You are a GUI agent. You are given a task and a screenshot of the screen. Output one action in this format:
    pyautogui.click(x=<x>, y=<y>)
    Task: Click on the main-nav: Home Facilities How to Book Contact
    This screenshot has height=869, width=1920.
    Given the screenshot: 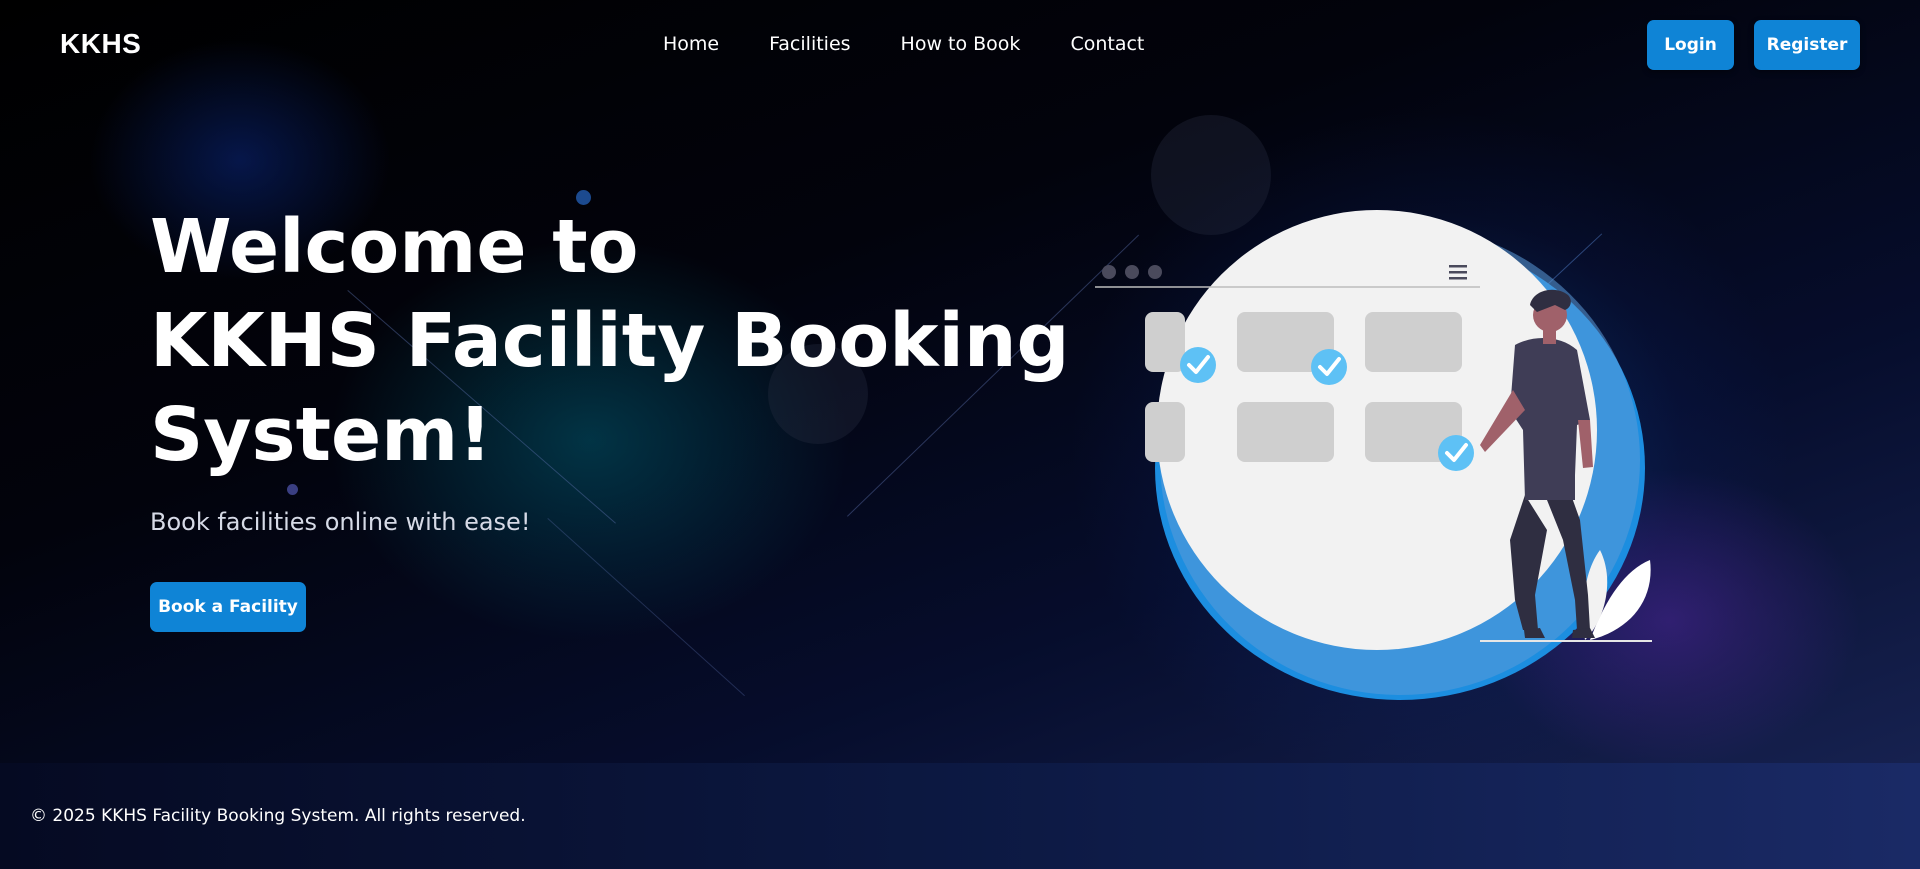 What is the action you would take?
    pyautogui.click(x=903, y=44)
    